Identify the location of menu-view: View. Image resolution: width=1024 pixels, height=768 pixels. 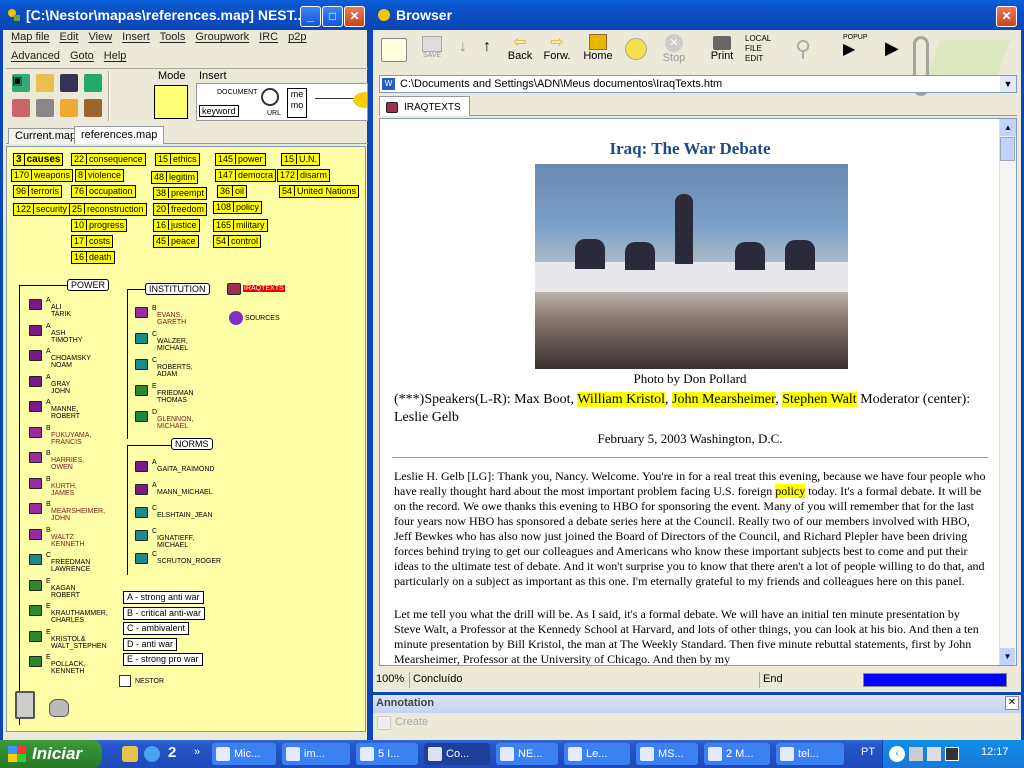
(101, 39).